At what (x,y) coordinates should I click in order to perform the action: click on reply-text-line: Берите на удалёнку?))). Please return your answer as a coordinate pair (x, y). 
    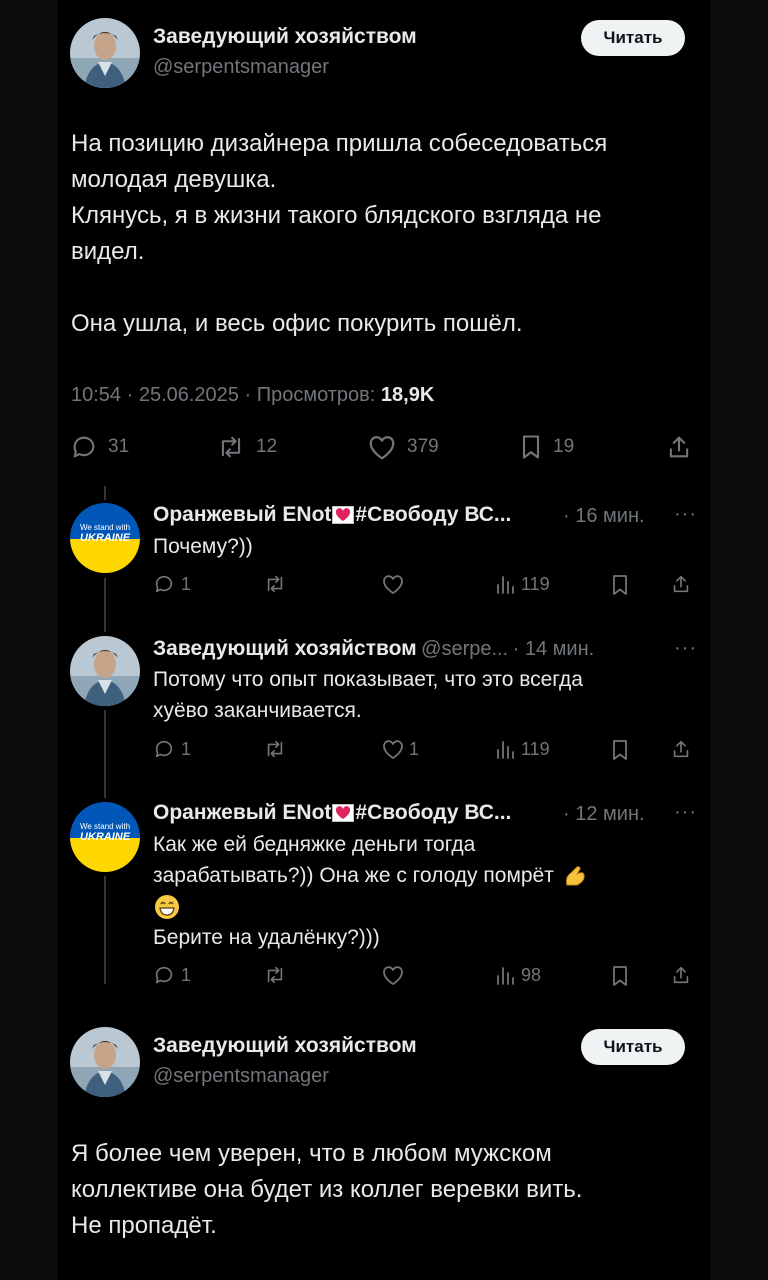
    Looking at the image, I should click on (266, 937).